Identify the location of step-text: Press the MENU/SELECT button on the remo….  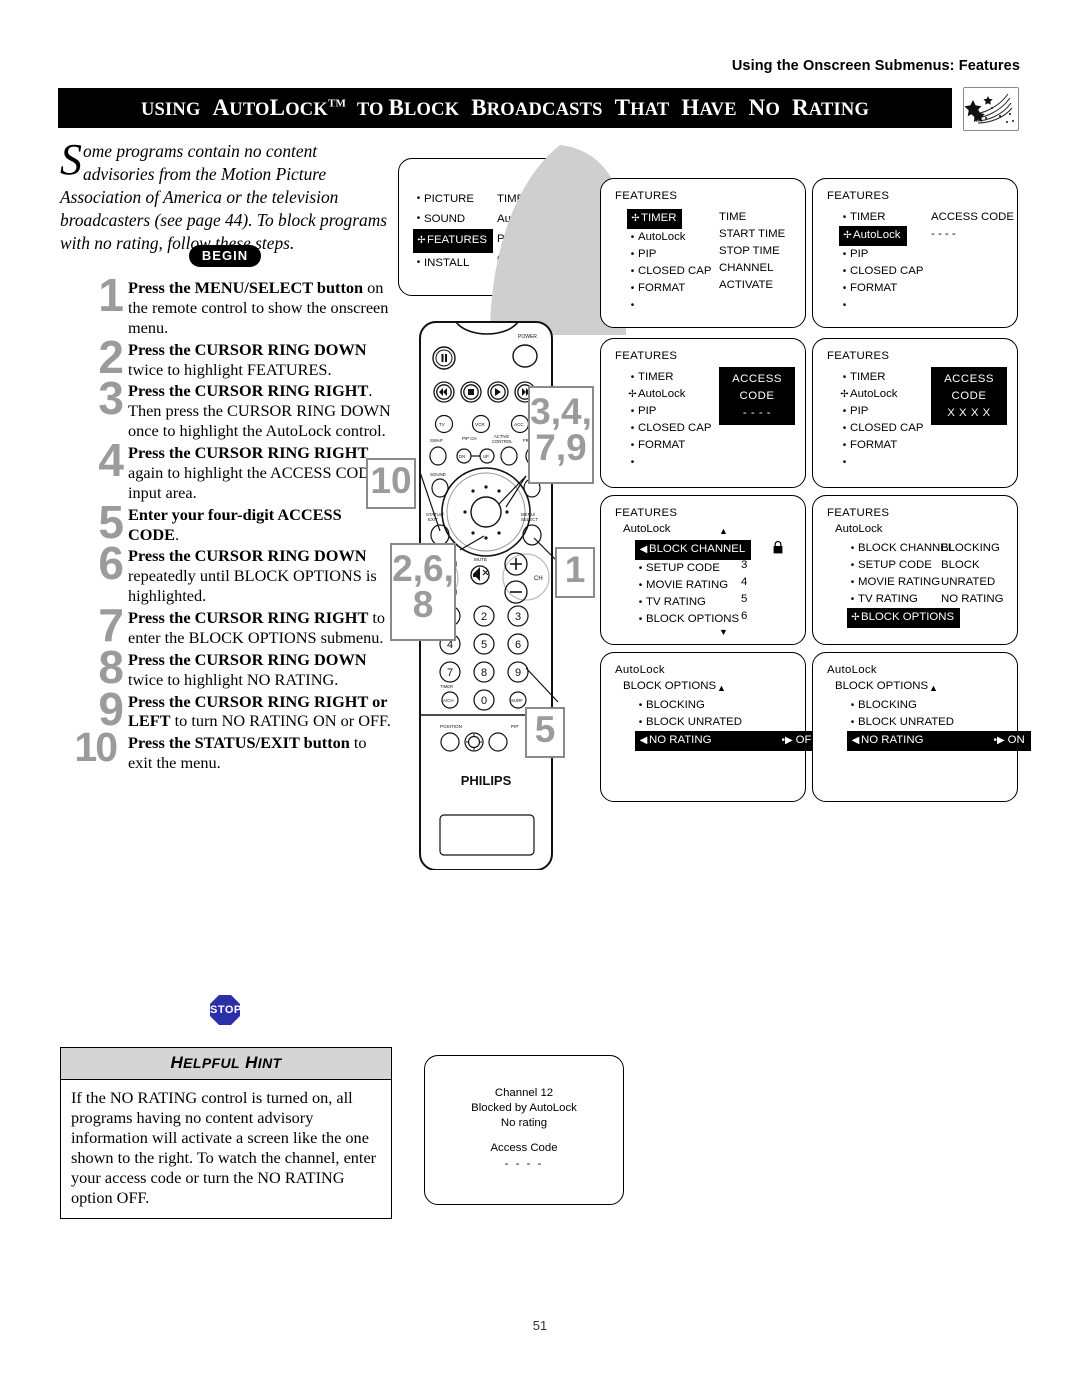
(258, 307).